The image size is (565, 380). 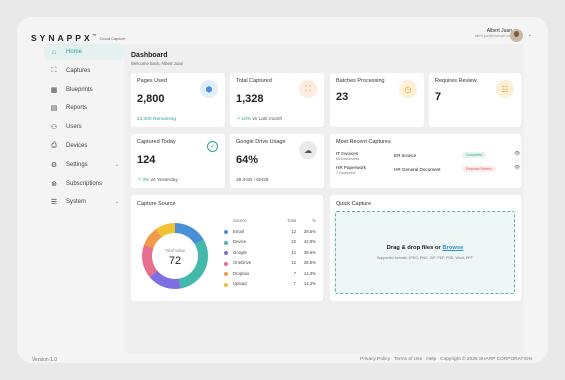 What do you see at coordinates (84, 108) in the screenshot?
I see `sidebar-item-reports: ▤ Reports` at bounding box center [84, 108].